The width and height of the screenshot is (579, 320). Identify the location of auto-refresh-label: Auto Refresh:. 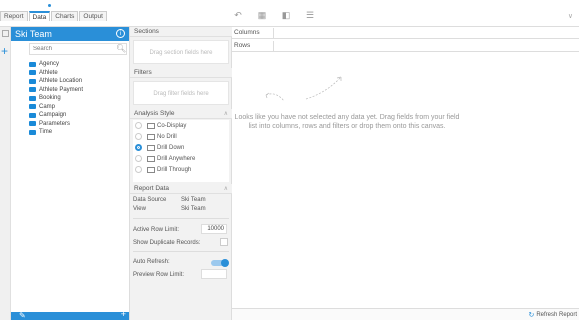
(151, 262).